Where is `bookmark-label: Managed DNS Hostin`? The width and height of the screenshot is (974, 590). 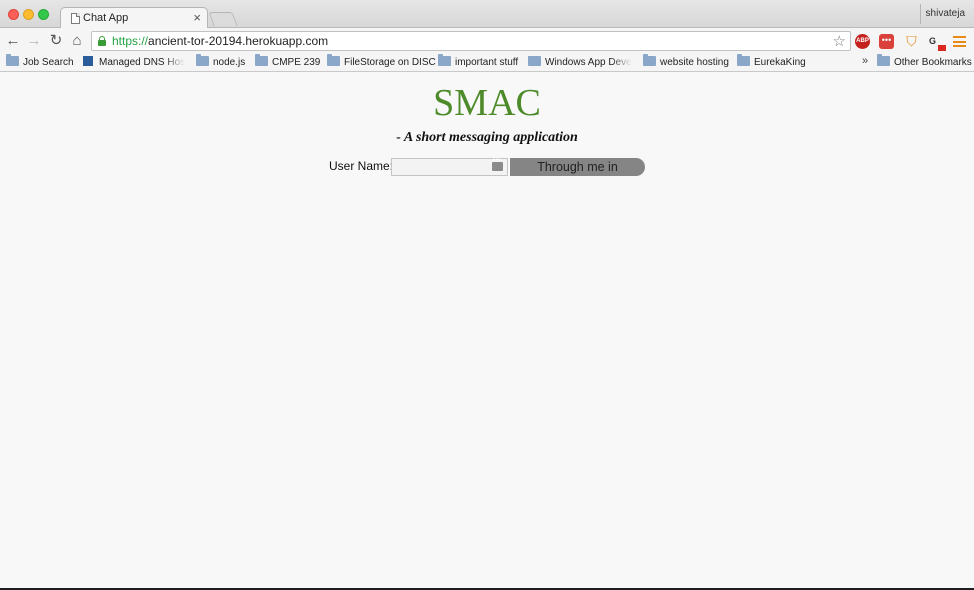
bookmark-label: Managed DNS Hostin is located at coordinates (142, 62).